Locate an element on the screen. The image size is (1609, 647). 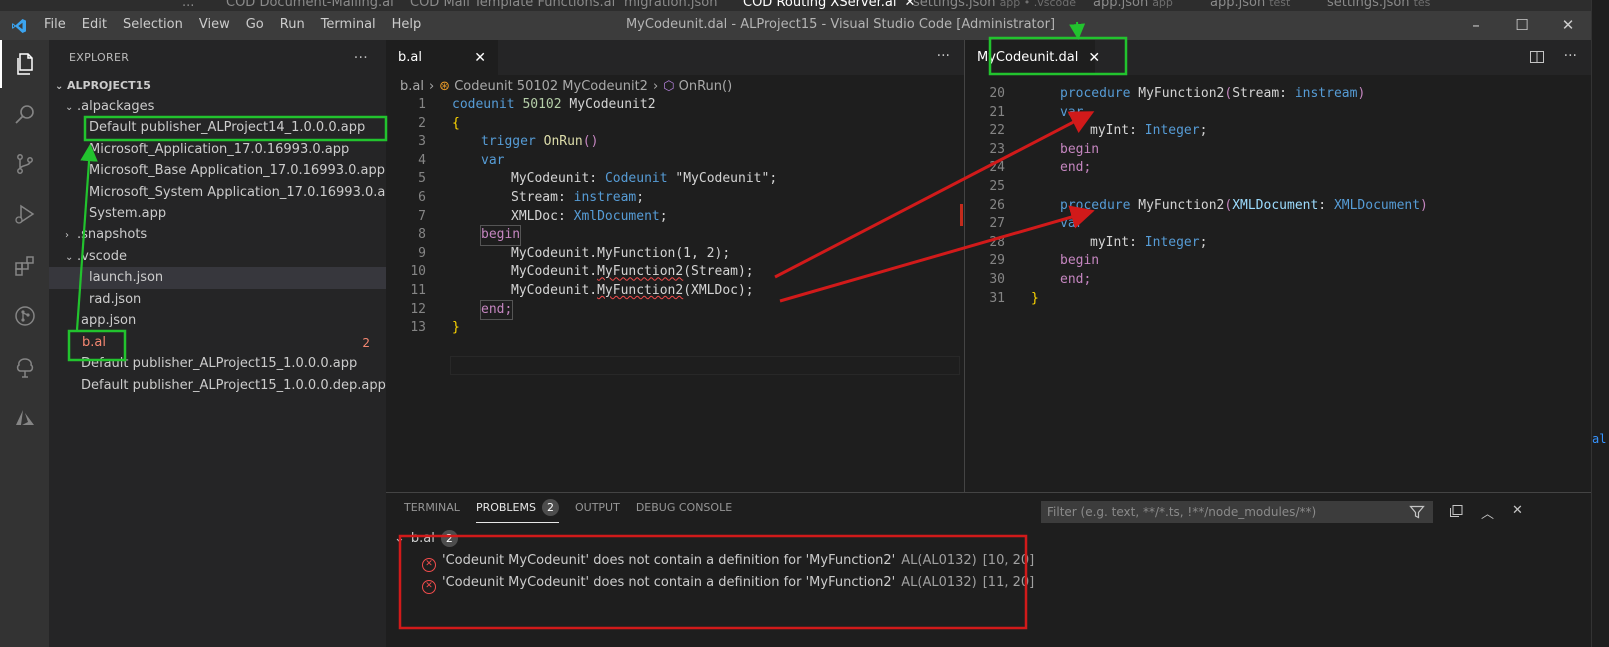
line-number: 27 is located at coordinates (997, 224).